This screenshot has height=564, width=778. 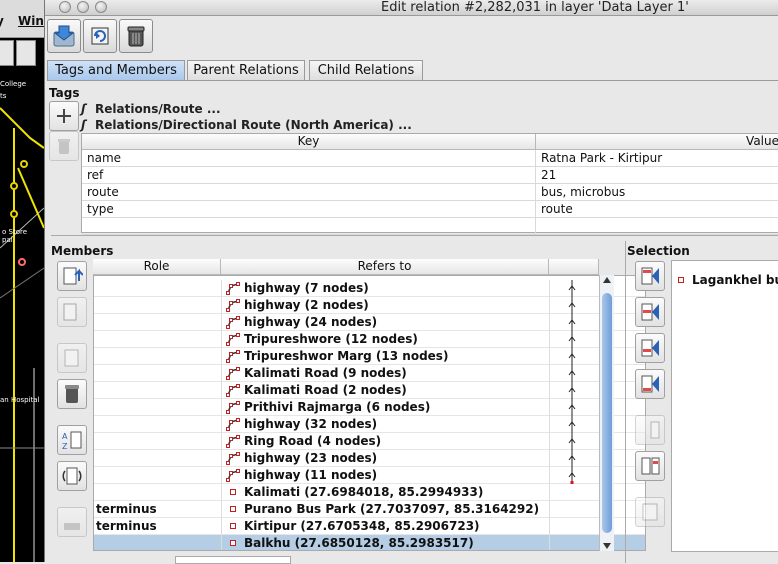 I want to click on scroll-down-icon, so click(x=607, y=546).